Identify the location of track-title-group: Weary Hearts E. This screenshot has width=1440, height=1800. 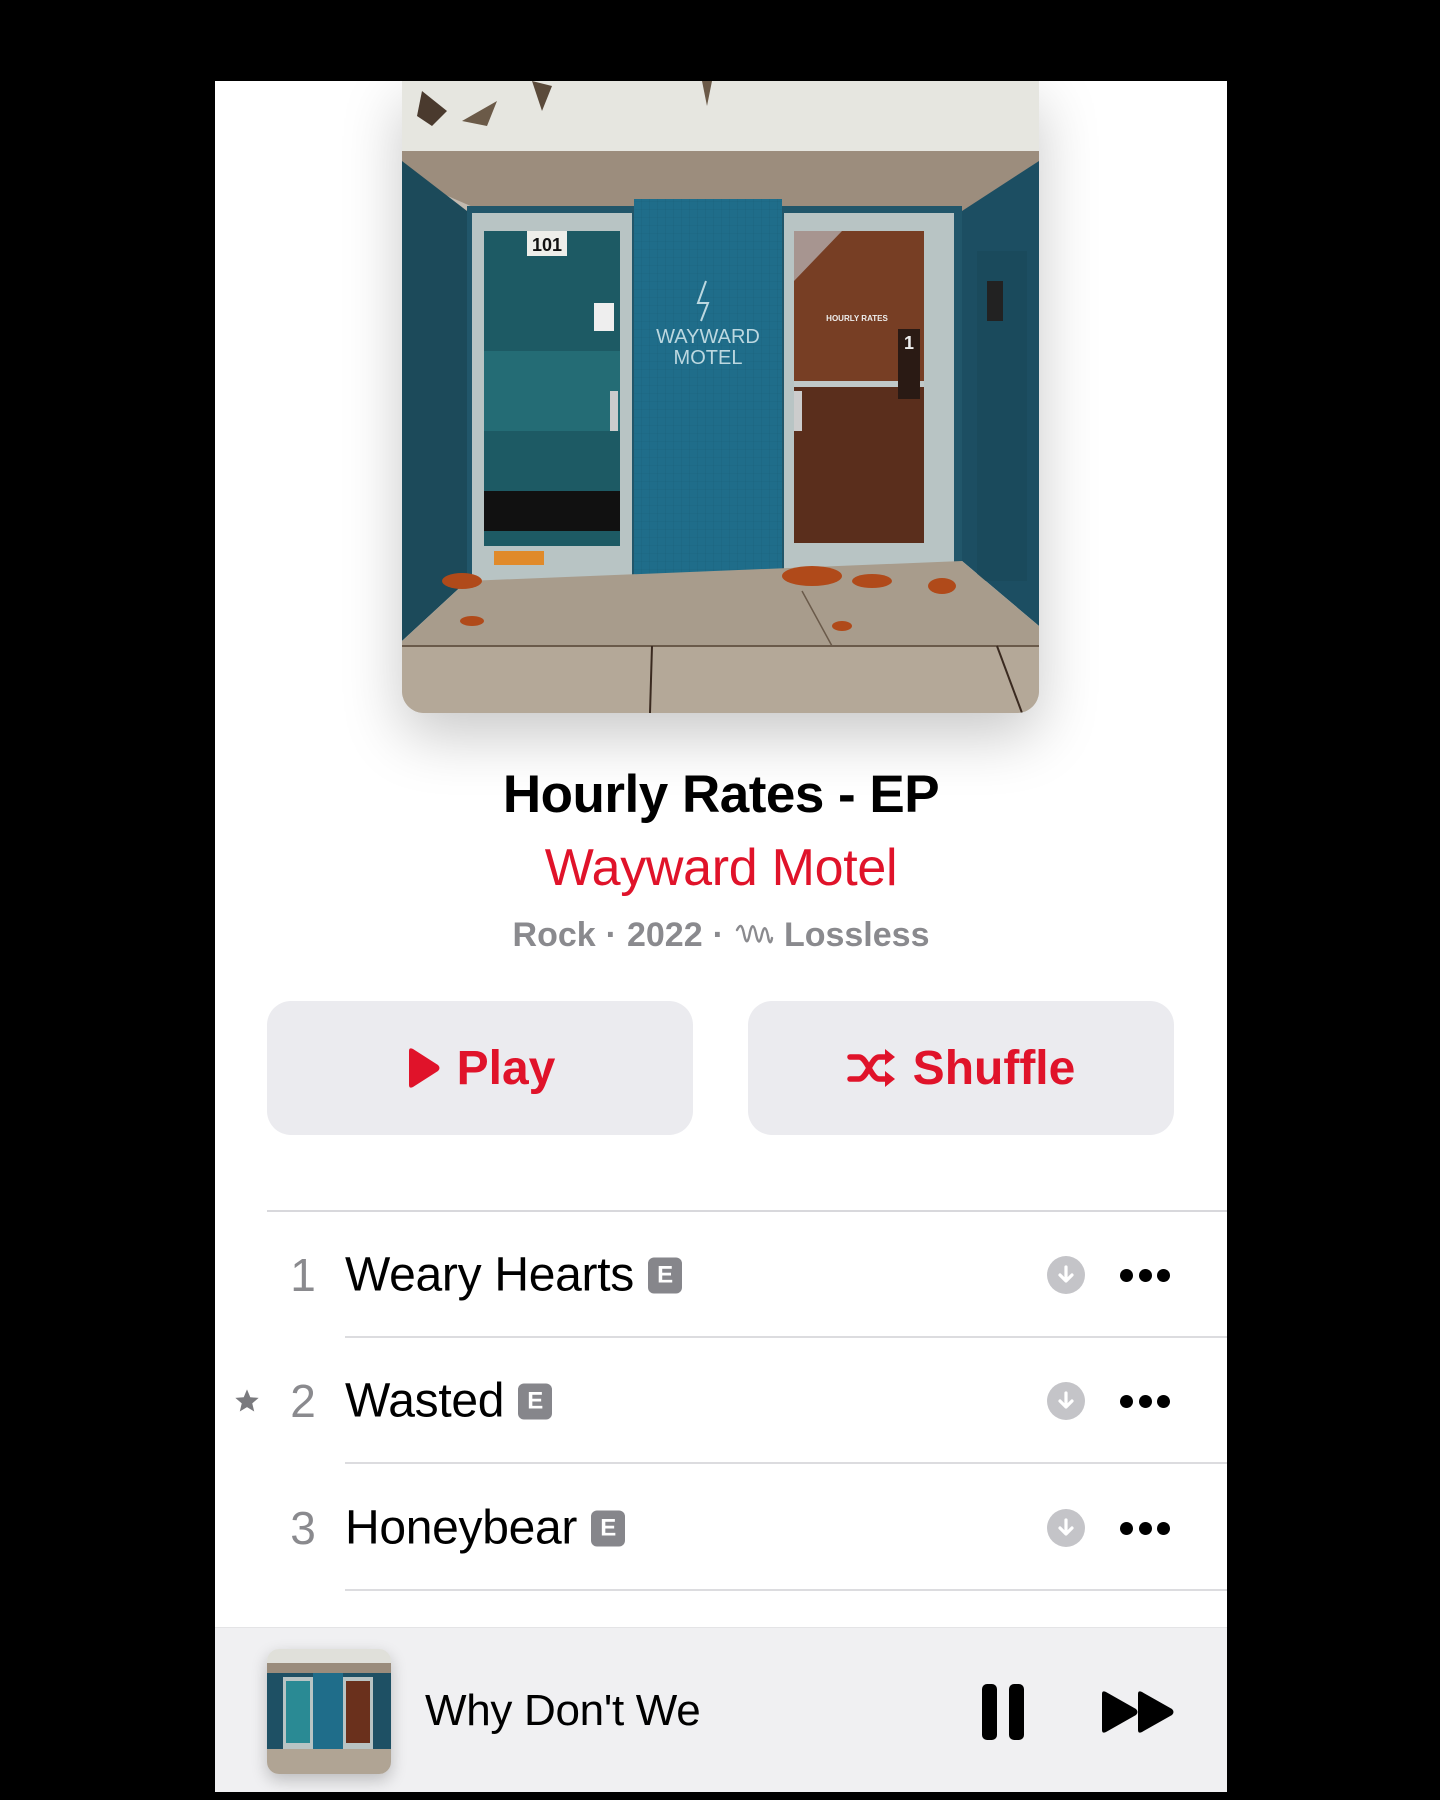
(513, 1275).